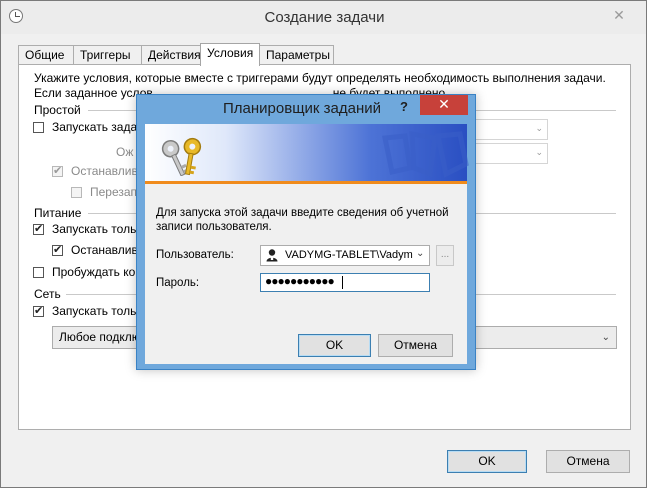  Describe the element at coordinates (588, 461) in the screenshot. I see `window-cancel-button: Отмена` at that location.